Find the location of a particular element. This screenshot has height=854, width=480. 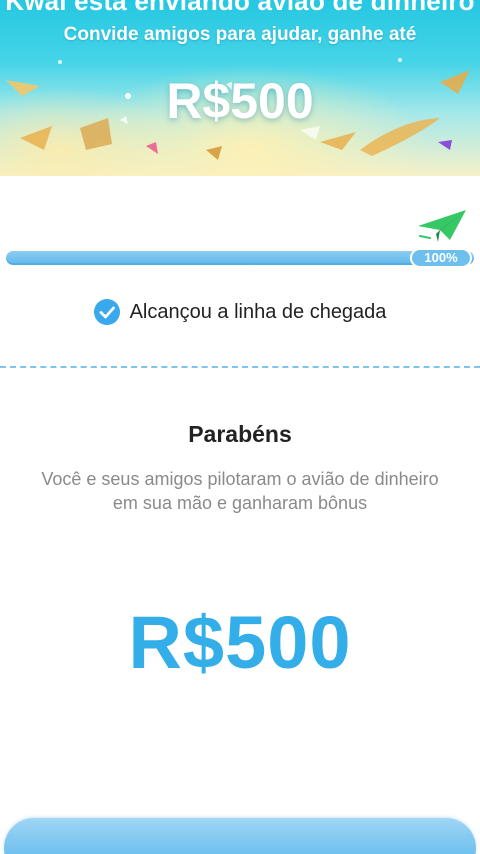

paper-plane-icon is located at coordinates (442, 226).